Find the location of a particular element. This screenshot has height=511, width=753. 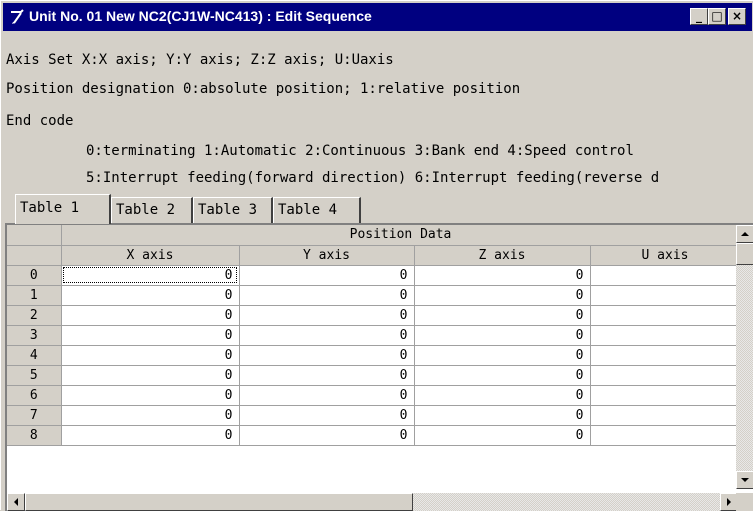

scroll-left-button is located at coordinates (16, 502).